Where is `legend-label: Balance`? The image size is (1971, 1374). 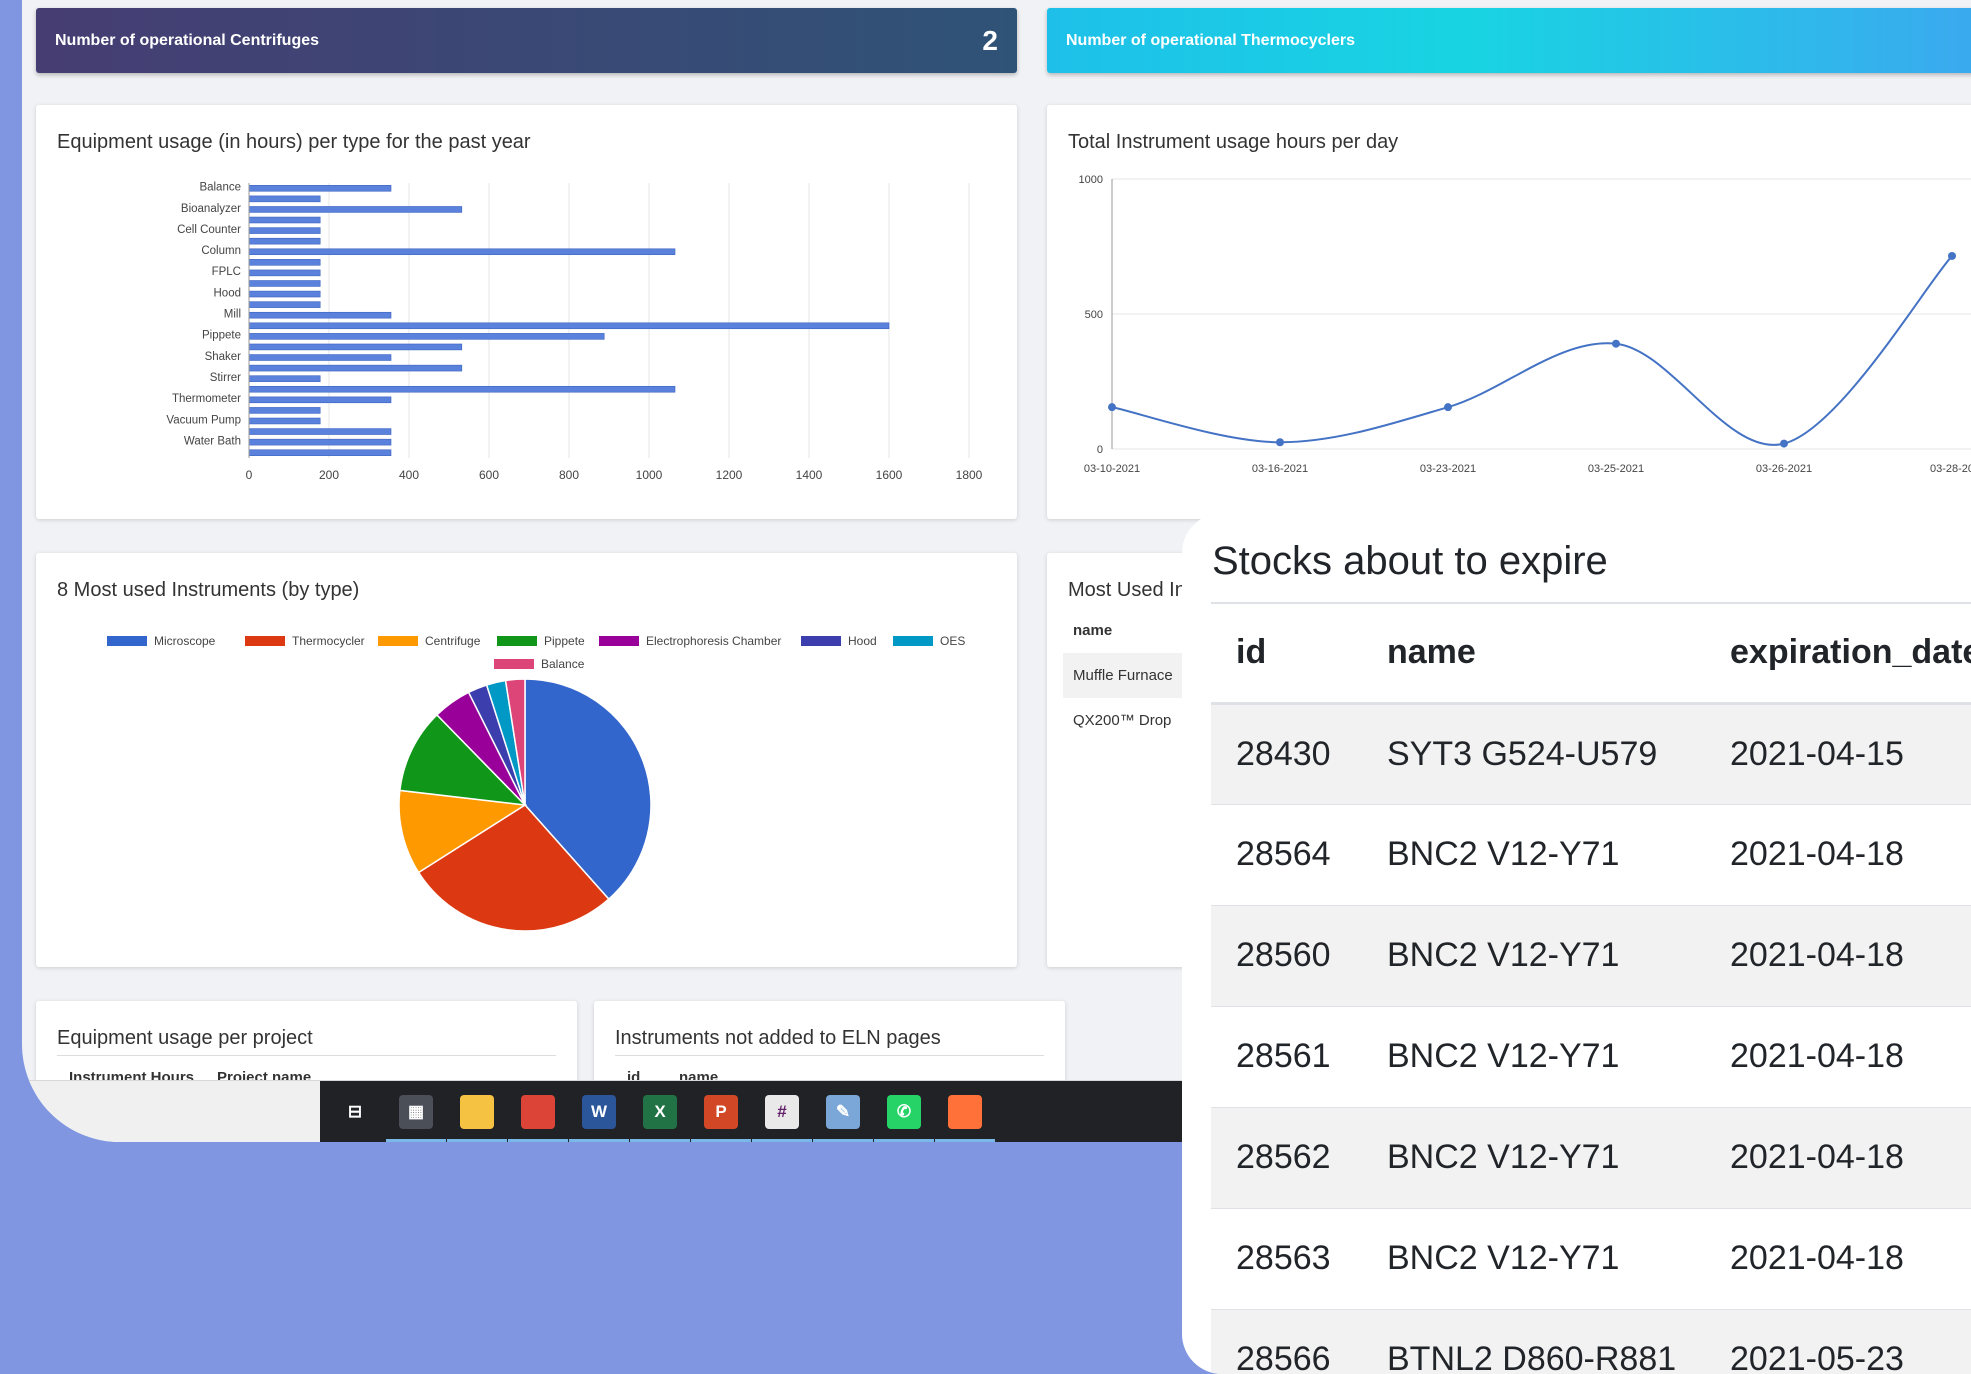 legend-label: Balance is located at coordinates (563, 664).